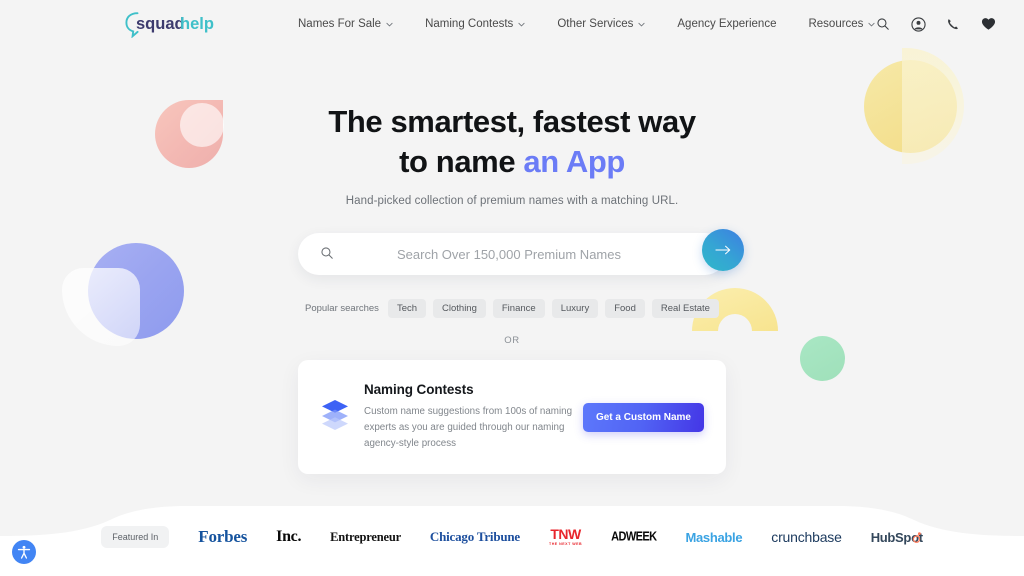 The image size is (1024, 576). I want to click on layers-icon, so click(335, 413).